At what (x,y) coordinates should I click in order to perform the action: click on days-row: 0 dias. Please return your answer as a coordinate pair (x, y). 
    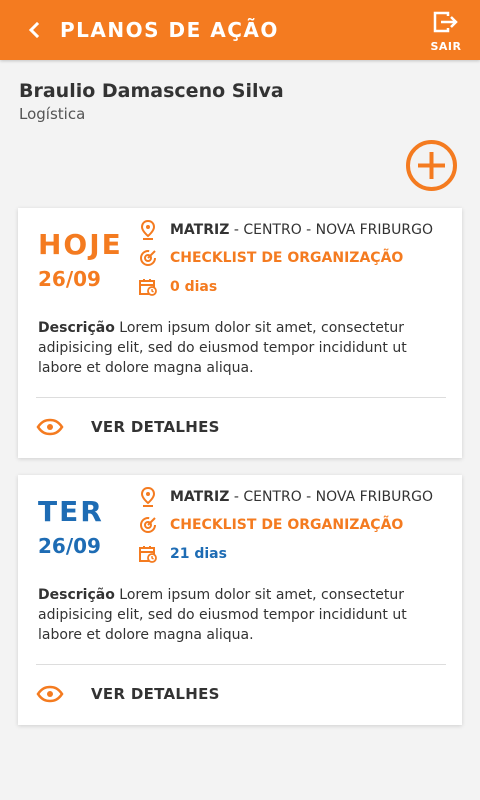
    Looking at the image, I should click on (177, 287).